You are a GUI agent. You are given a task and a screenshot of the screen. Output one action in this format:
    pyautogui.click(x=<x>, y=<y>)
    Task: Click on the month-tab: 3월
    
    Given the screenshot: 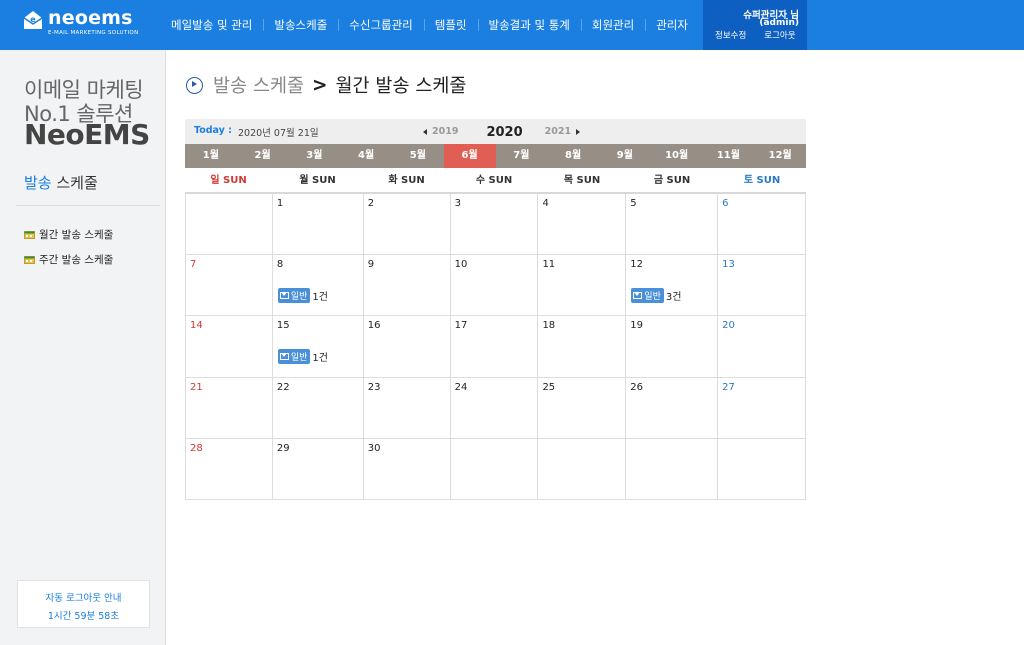 What is the action you would take?
    pyautogui.click(x=315, y=156)
    